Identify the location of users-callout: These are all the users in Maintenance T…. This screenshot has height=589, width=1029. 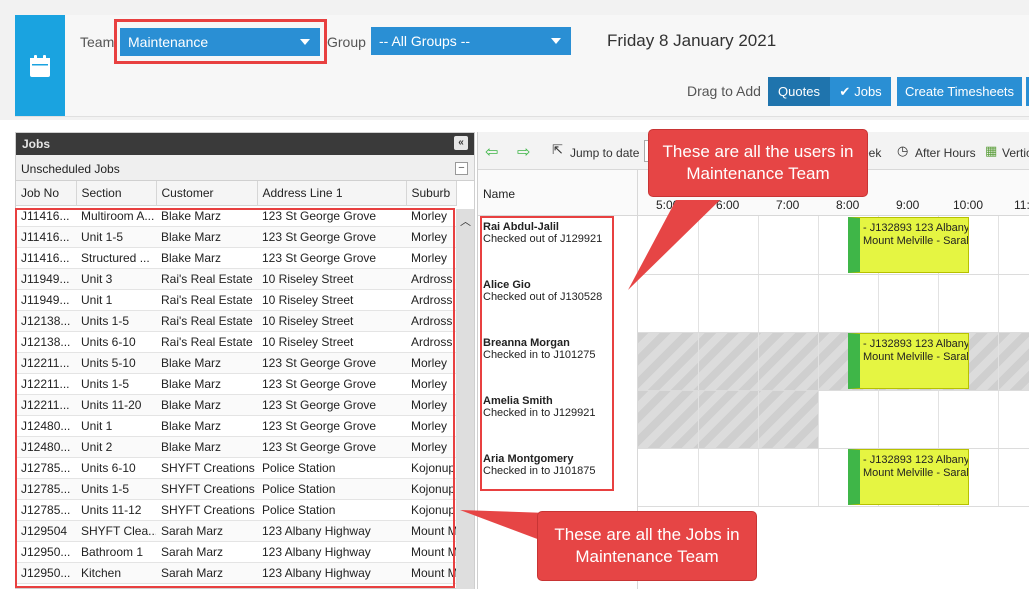
(758, 163).